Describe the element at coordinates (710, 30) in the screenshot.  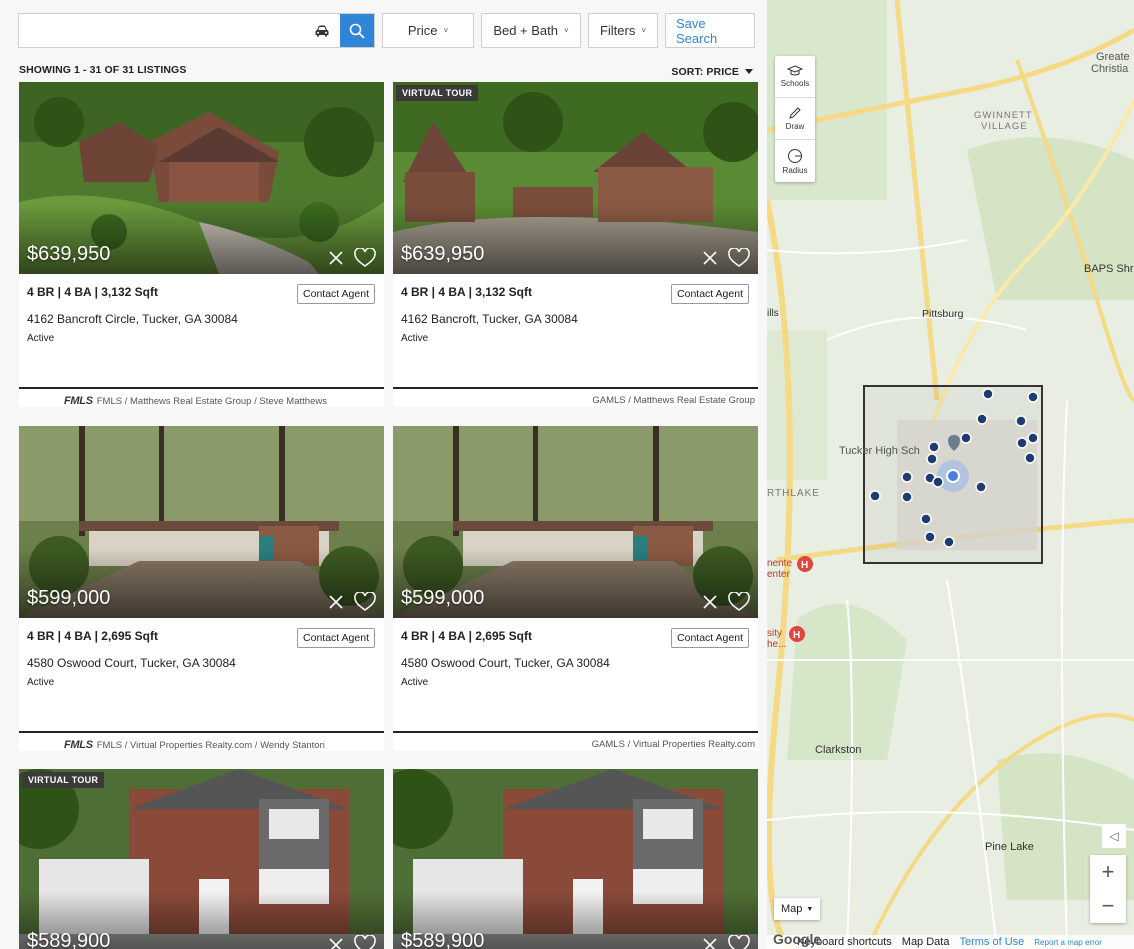
I see `save-search-button: Save Search` at that location.